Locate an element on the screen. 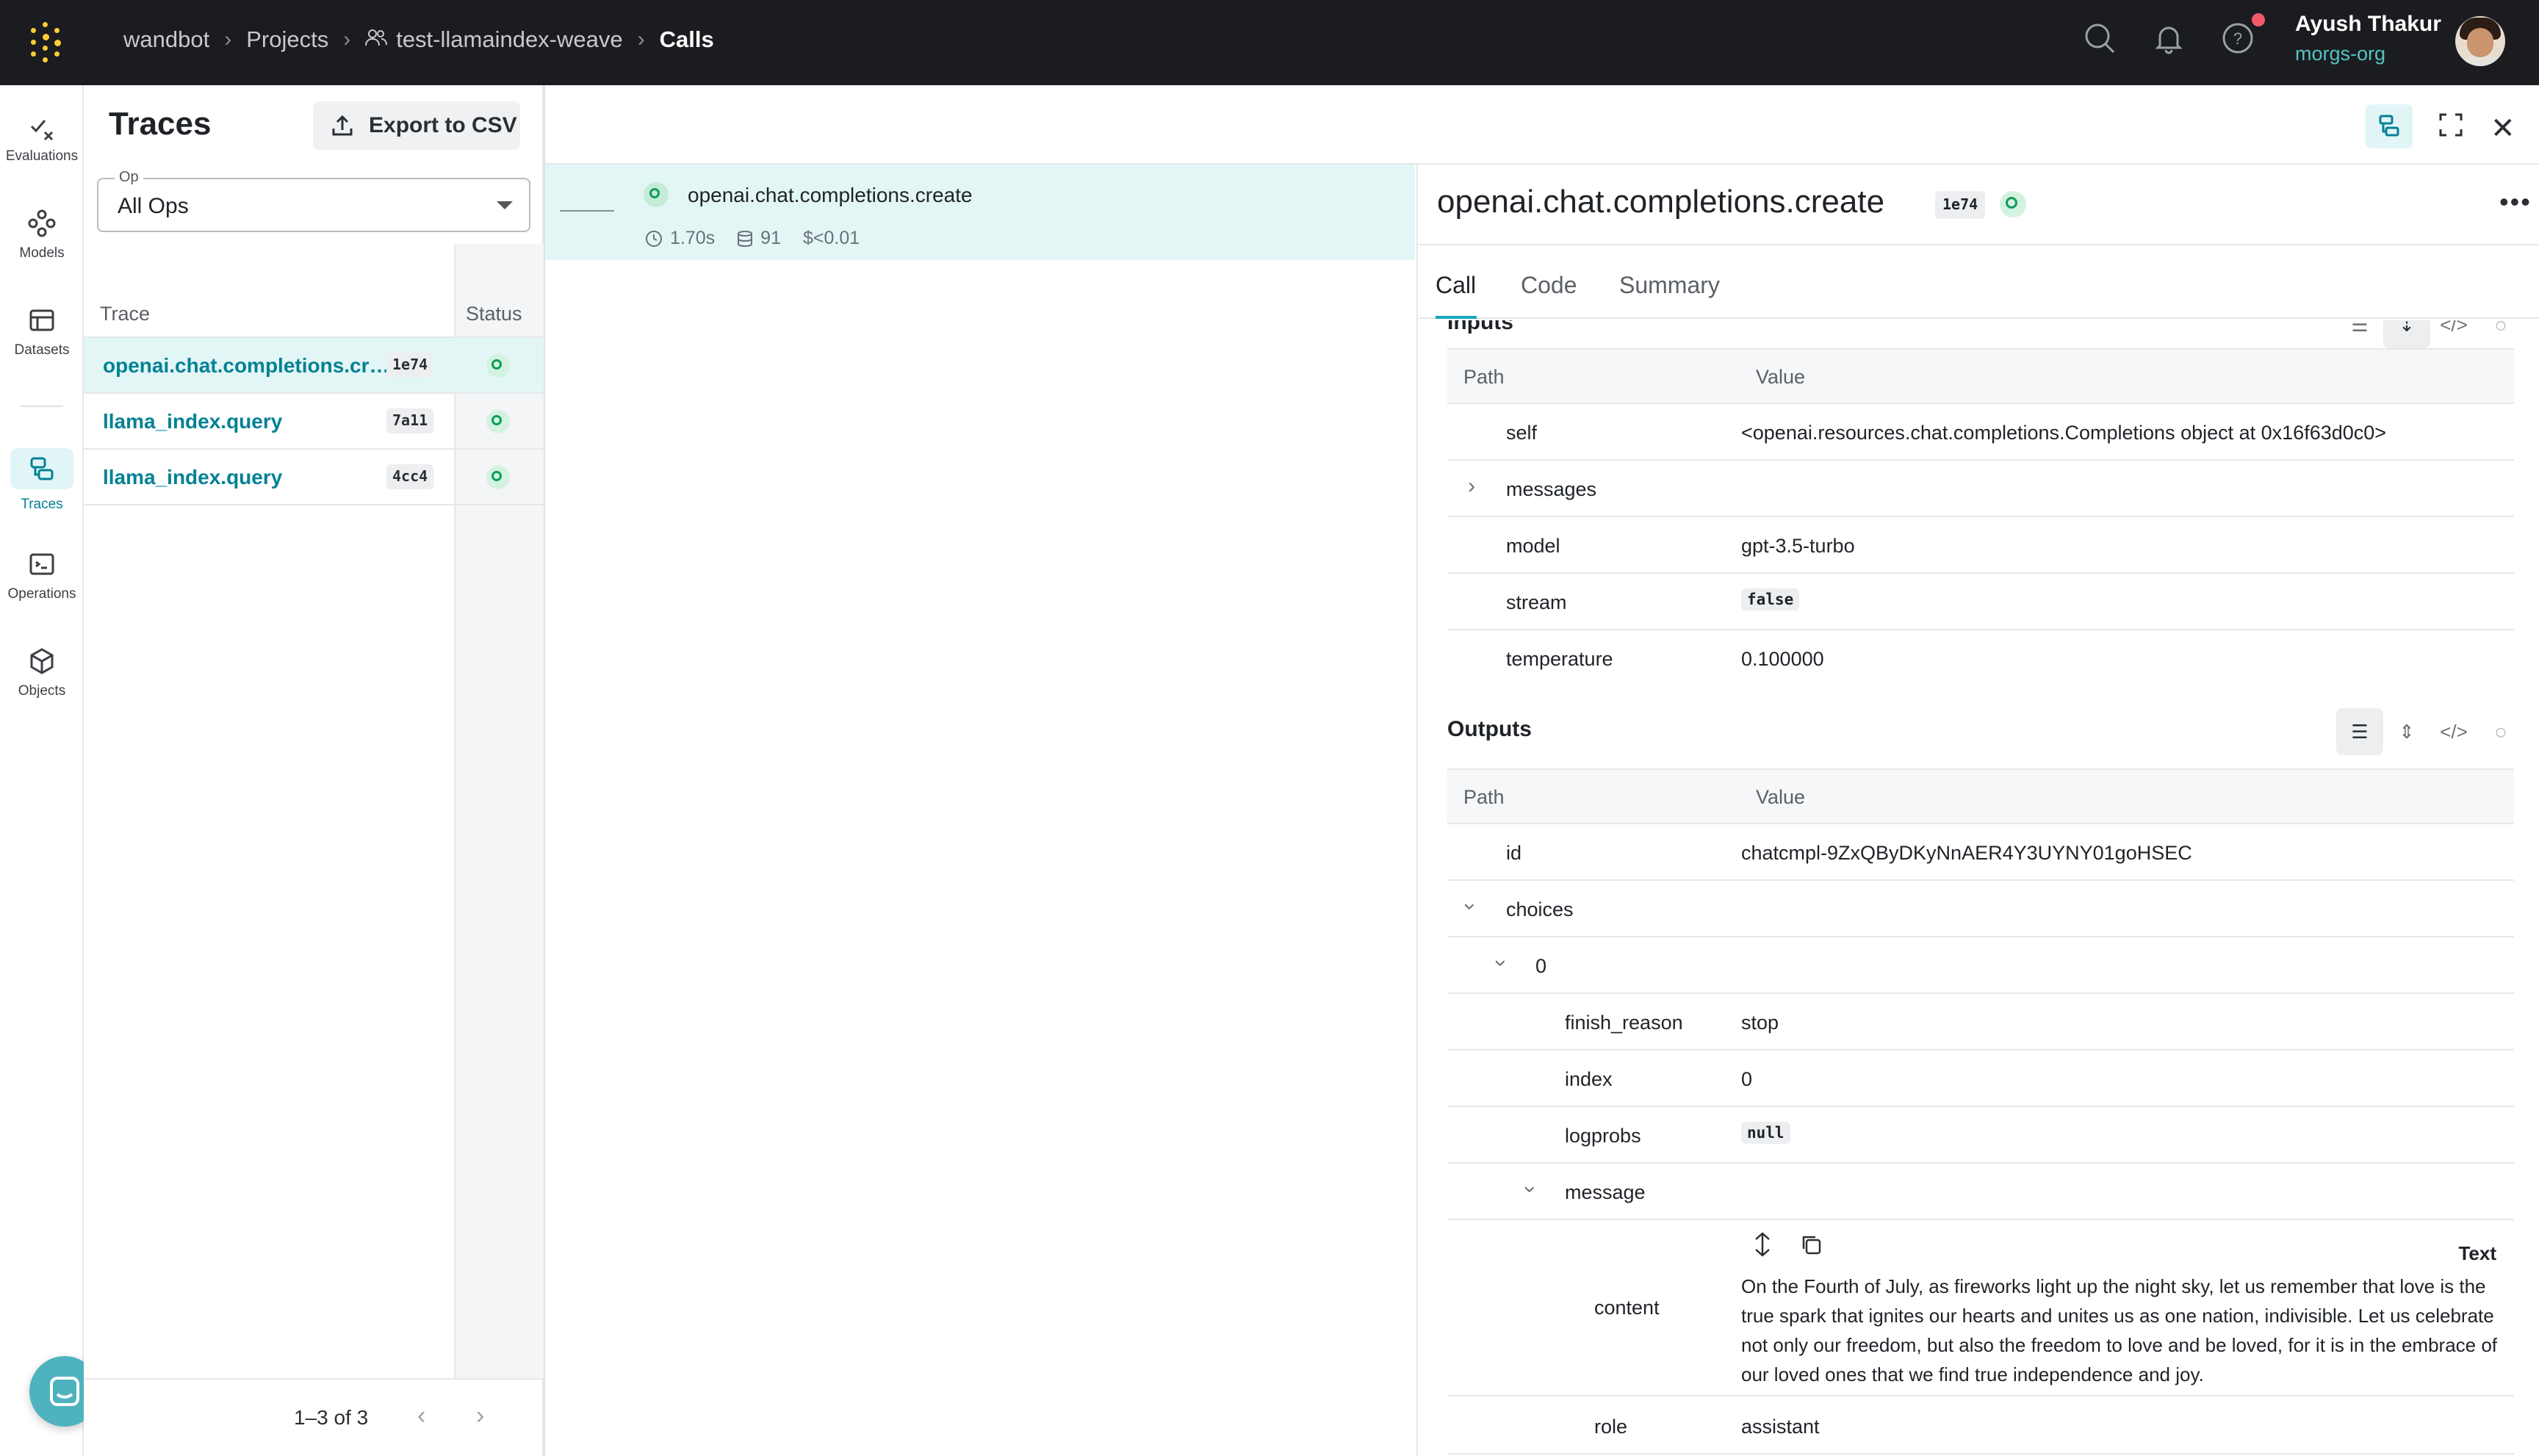 The height and width of the screenshot is (1456, 2539). models-icon is located at coordinates (42, 223).